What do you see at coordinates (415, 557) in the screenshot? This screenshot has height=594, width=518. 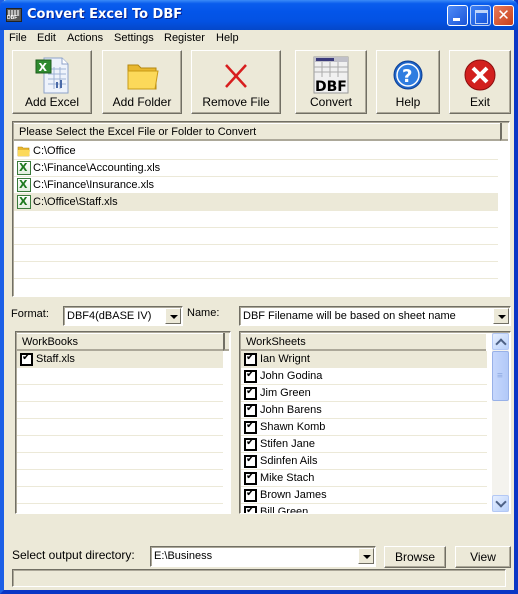 I see `browse-button: Browse` at bounding box center [415, 557].